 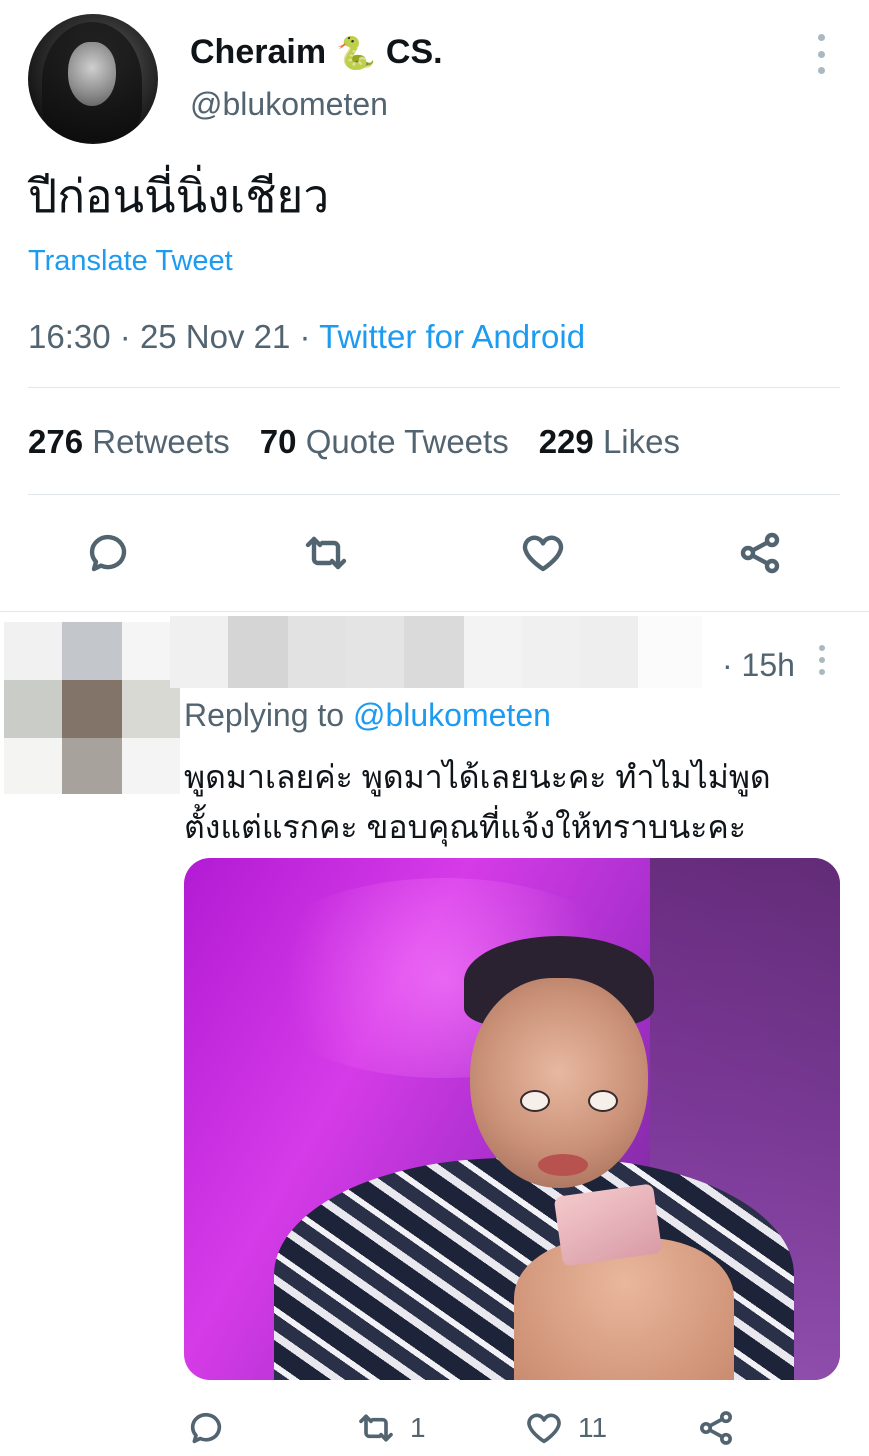 I want to click on replying-to-handle: @blukometen, so click(x=452, y=715).